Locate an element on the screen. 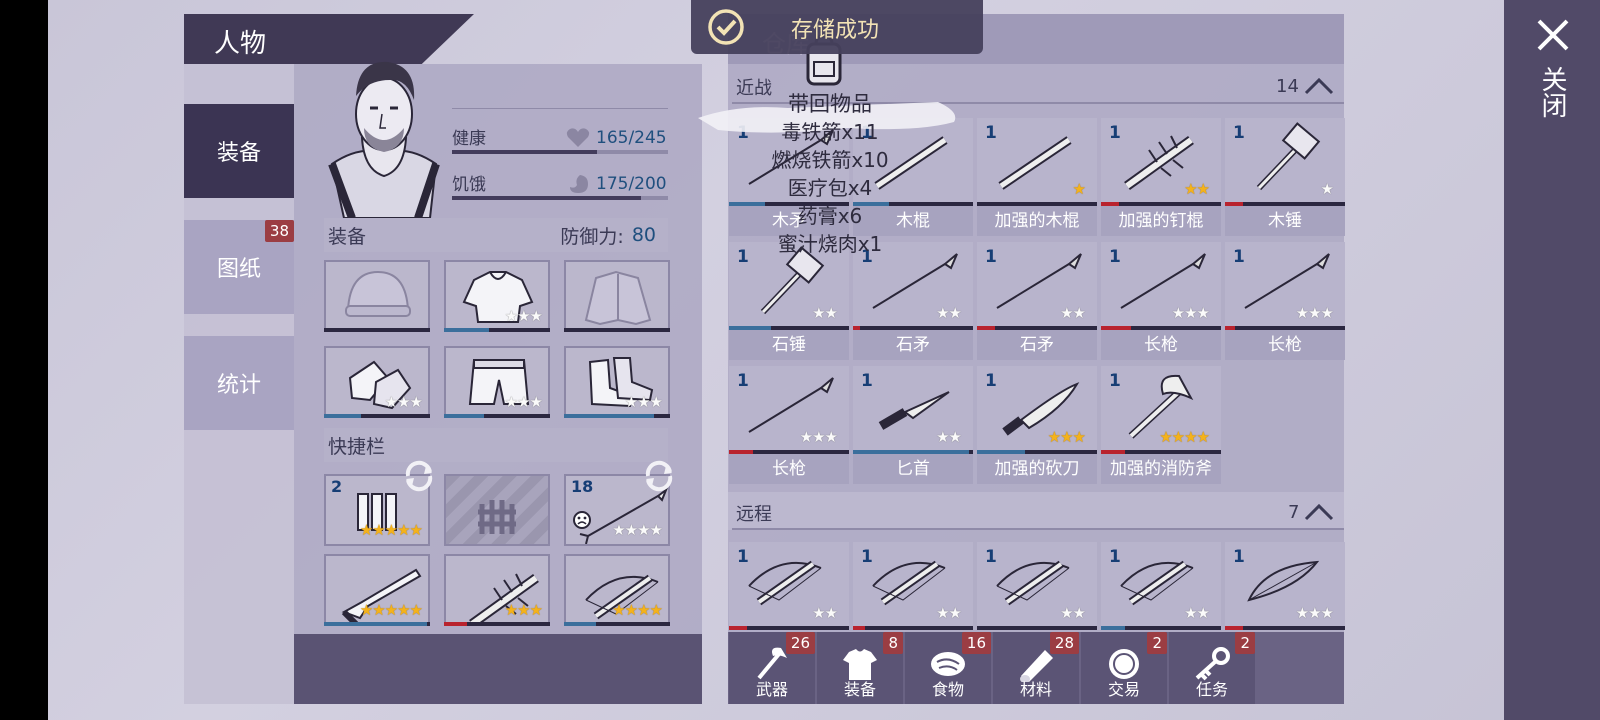 This screenshot has width=1600, height=720. loot-item: 燃烧铁箭x10 is located at coordinates (830, 160).